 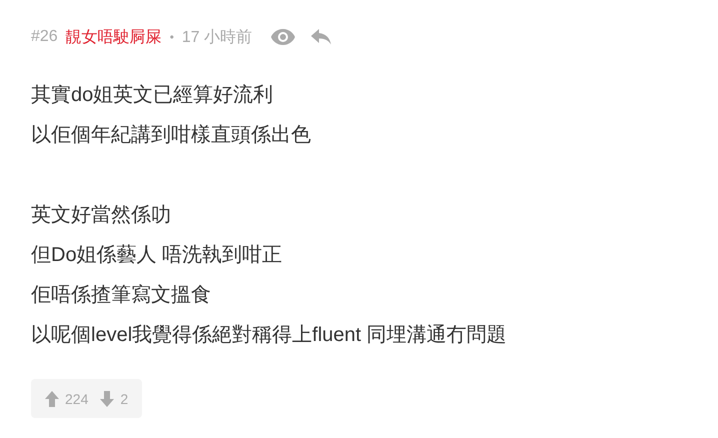 I want to click on post-number: #26, so click(x=44, y=37).